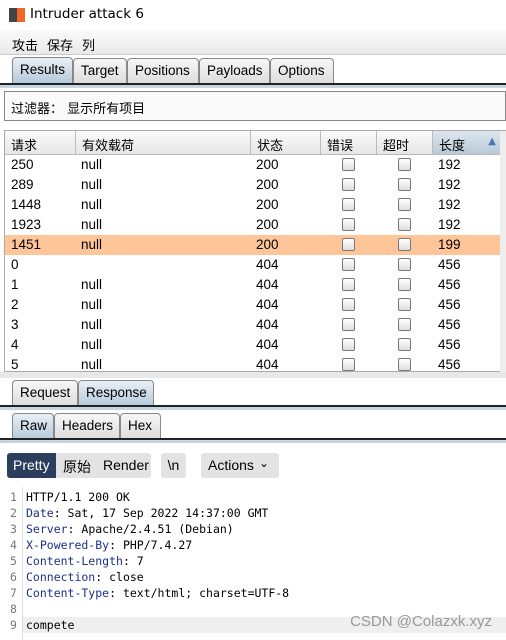  Describe the element at coordinates (40, 143) in the screenshot. I see `column-header-request: 请求` at that location.